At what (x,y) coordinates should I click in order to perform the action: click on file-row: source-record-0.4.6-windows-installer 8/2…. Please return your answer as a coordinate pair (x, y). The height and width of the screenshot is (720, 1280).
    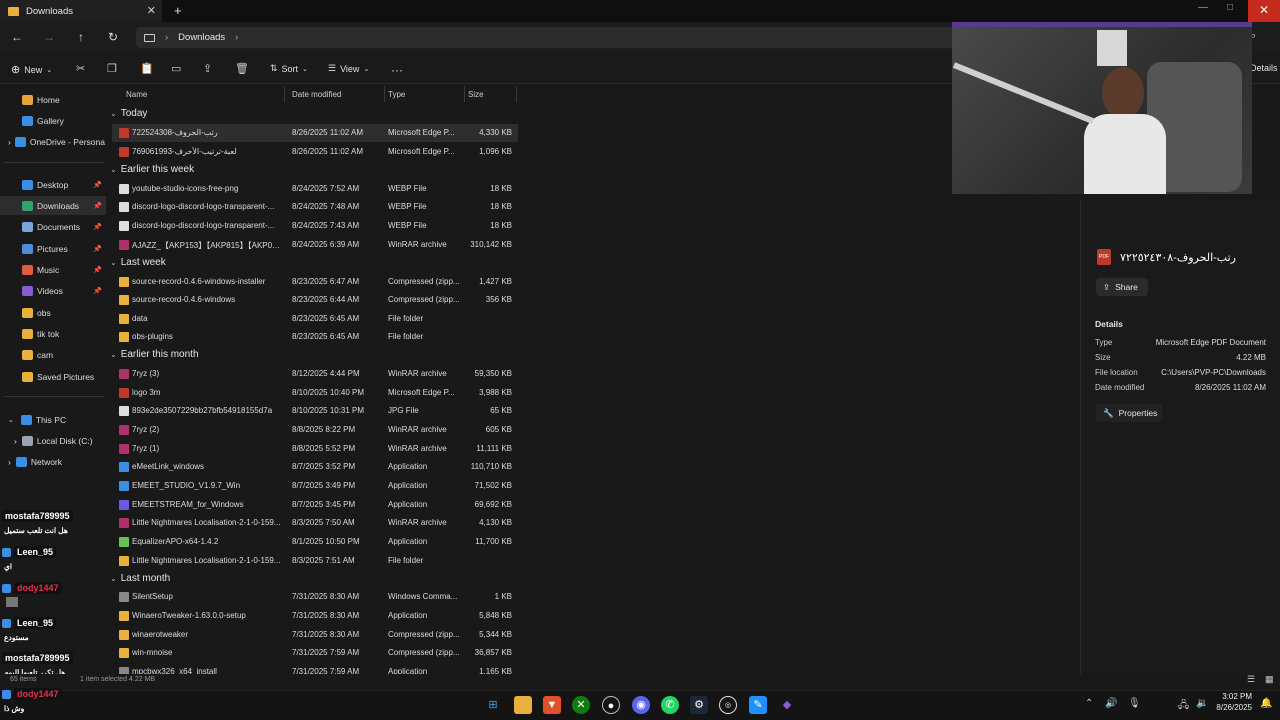
    Looking at the image, I should click on (315, 282).